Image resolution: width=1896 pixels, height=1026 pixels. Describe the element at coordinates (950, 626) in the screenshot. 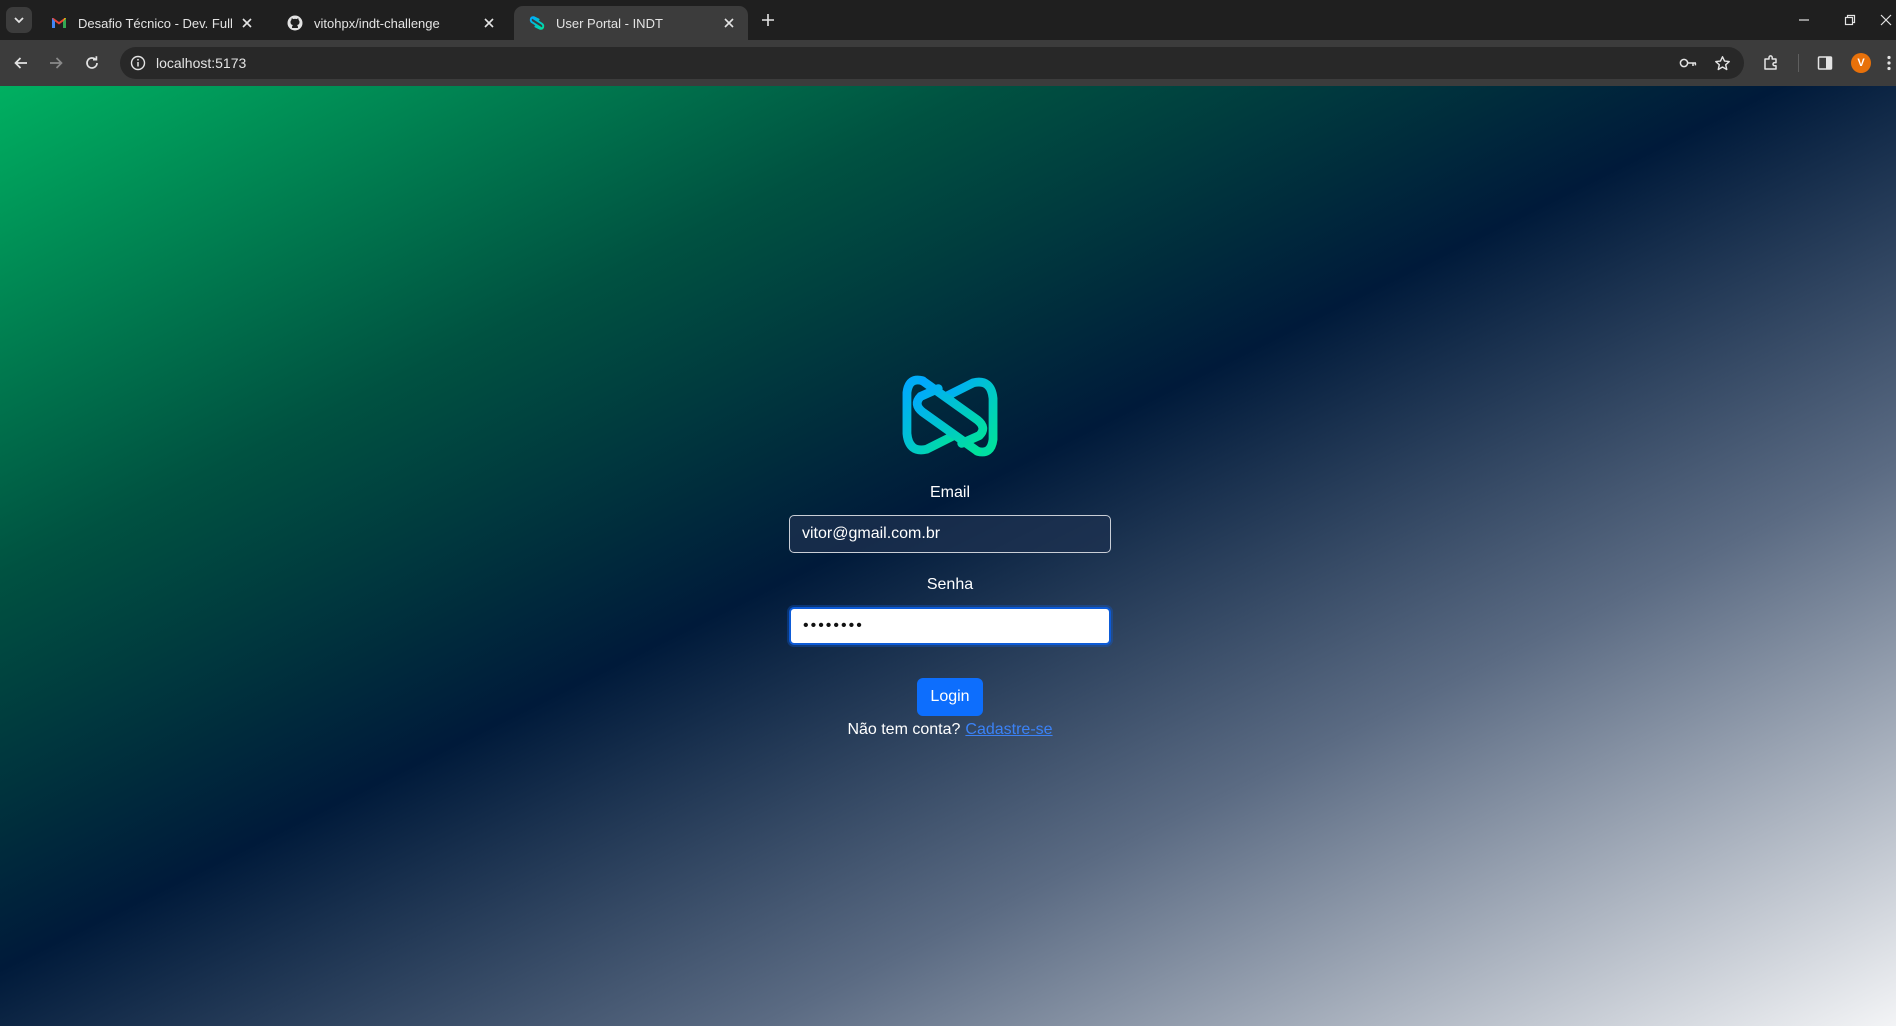

I see `password-input` at that location.